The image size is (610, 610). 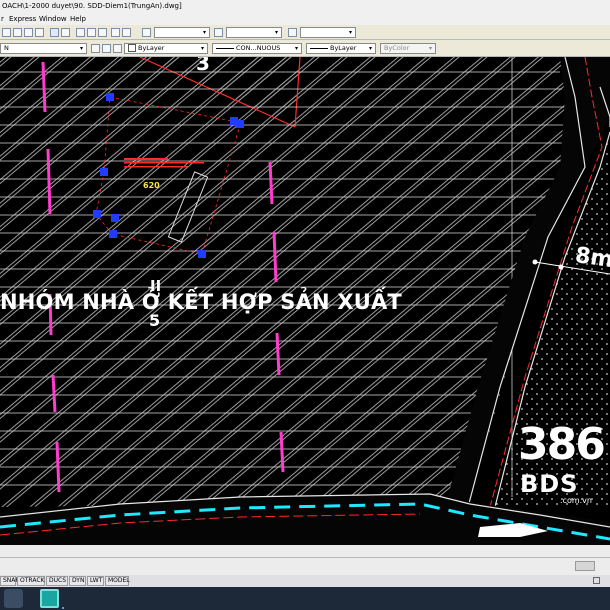 I want to click on linetype-dropdown: CON...NUOUS ▾, so click(x=257, y=48).